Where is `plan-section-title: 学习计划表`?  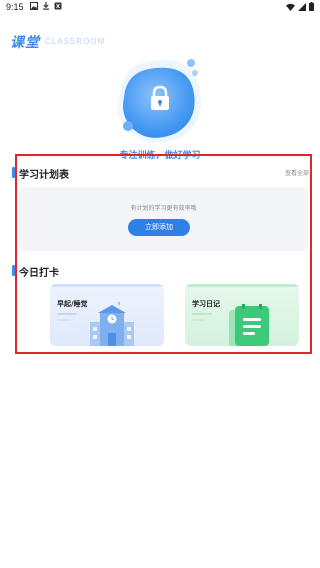 plan-section-title: 学习计划表 is located at coordinates (44, 175).